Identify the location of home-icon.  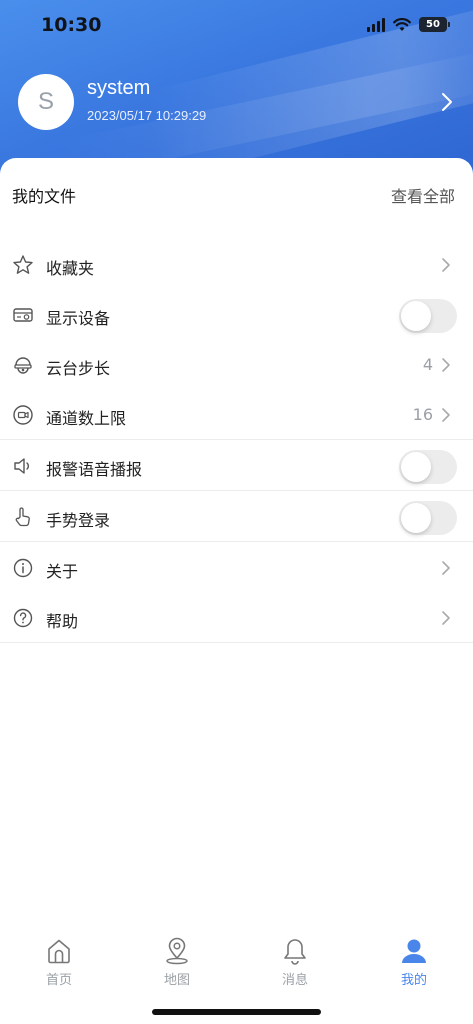
(59, 951).